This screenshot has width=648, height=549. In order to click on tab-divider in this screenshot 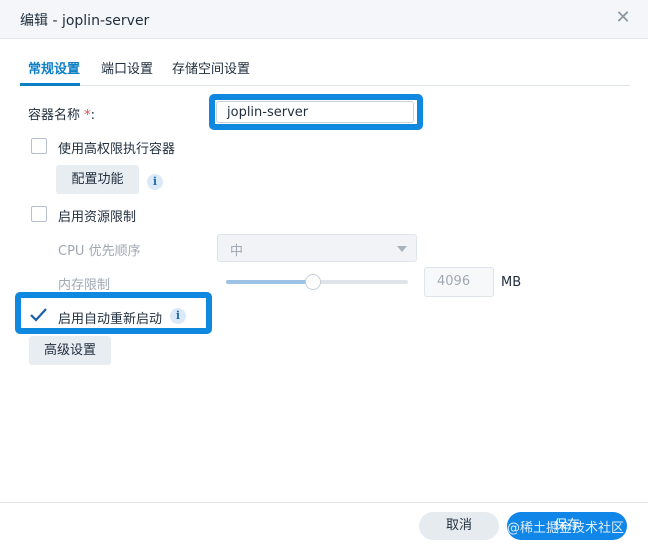, I will do `click(325, 85)`.